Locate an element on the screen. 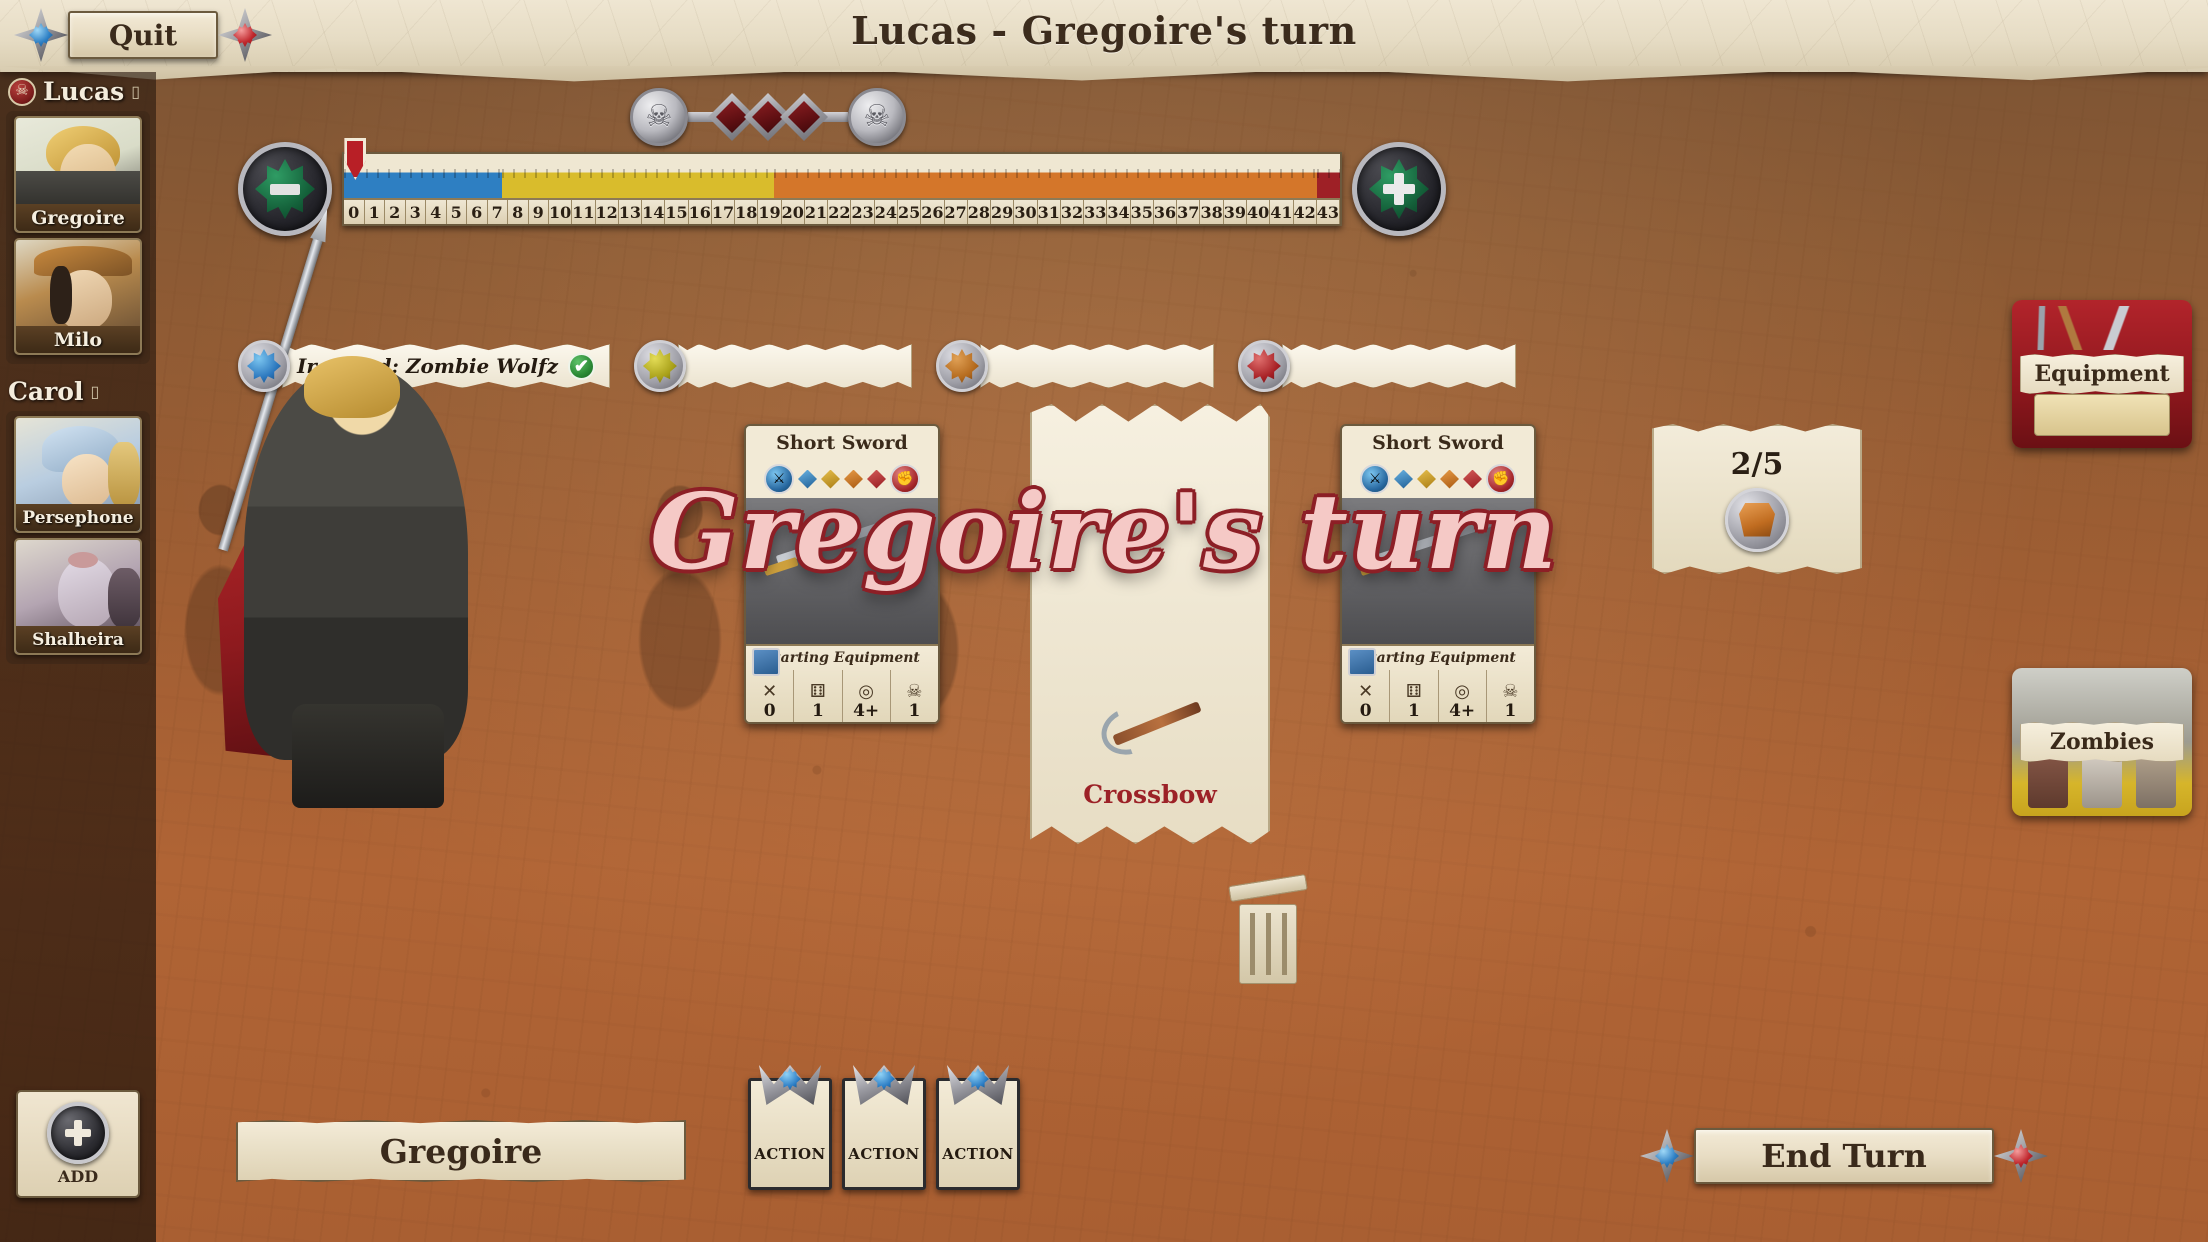 This screenshot has width=2208, height=1242. xp-cell: 31 is located at coordinates (1049, 212).